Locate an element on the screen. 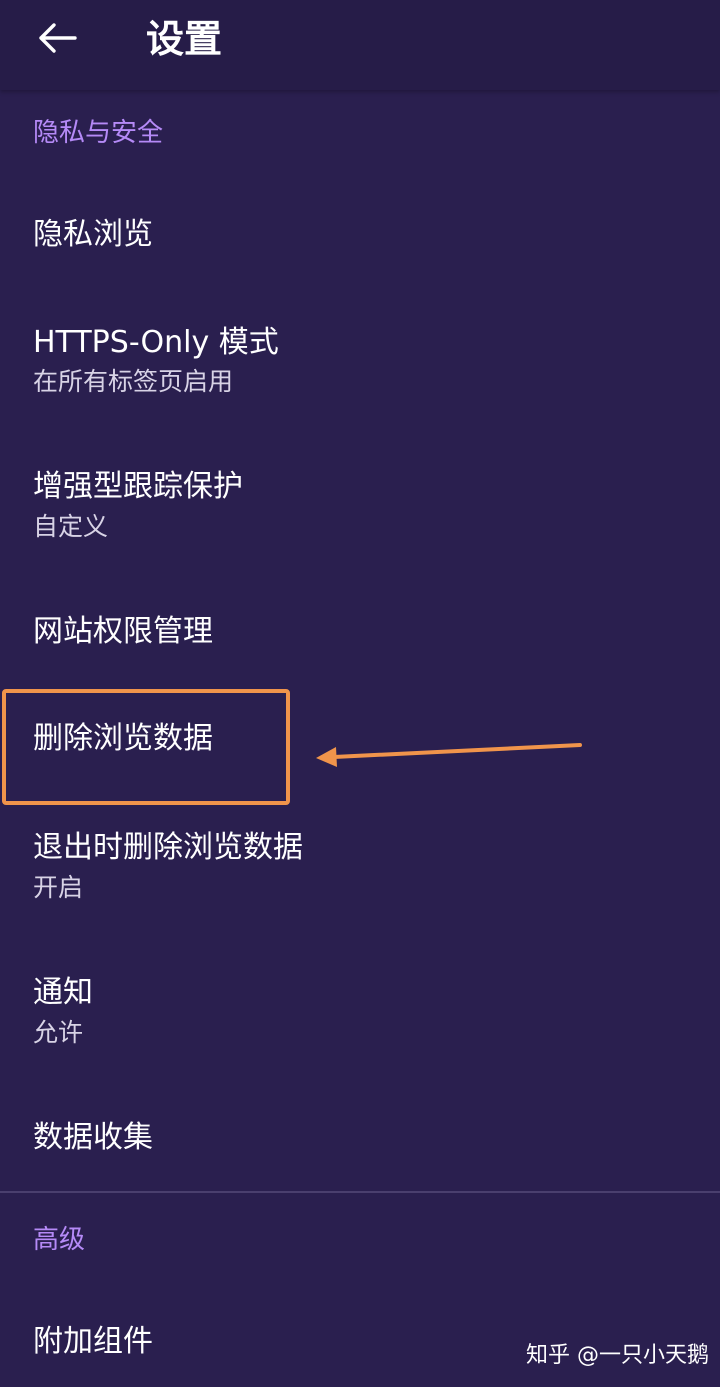  setting-subtitle: 开启 is located at coordinates (58, 887).